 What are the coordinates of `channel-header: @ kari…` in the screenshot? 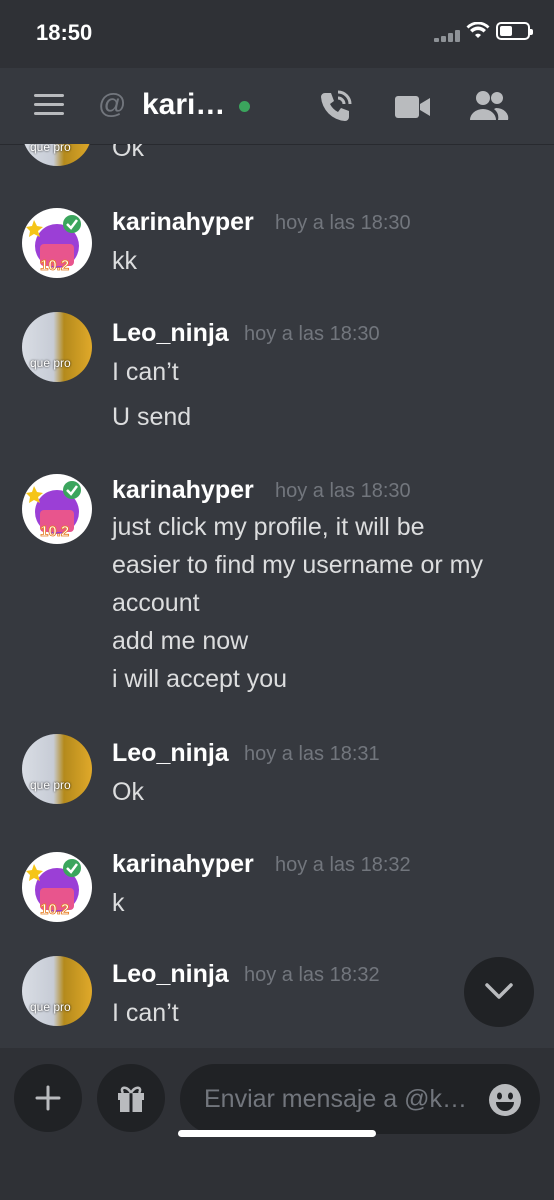 It's located at (277, 106).